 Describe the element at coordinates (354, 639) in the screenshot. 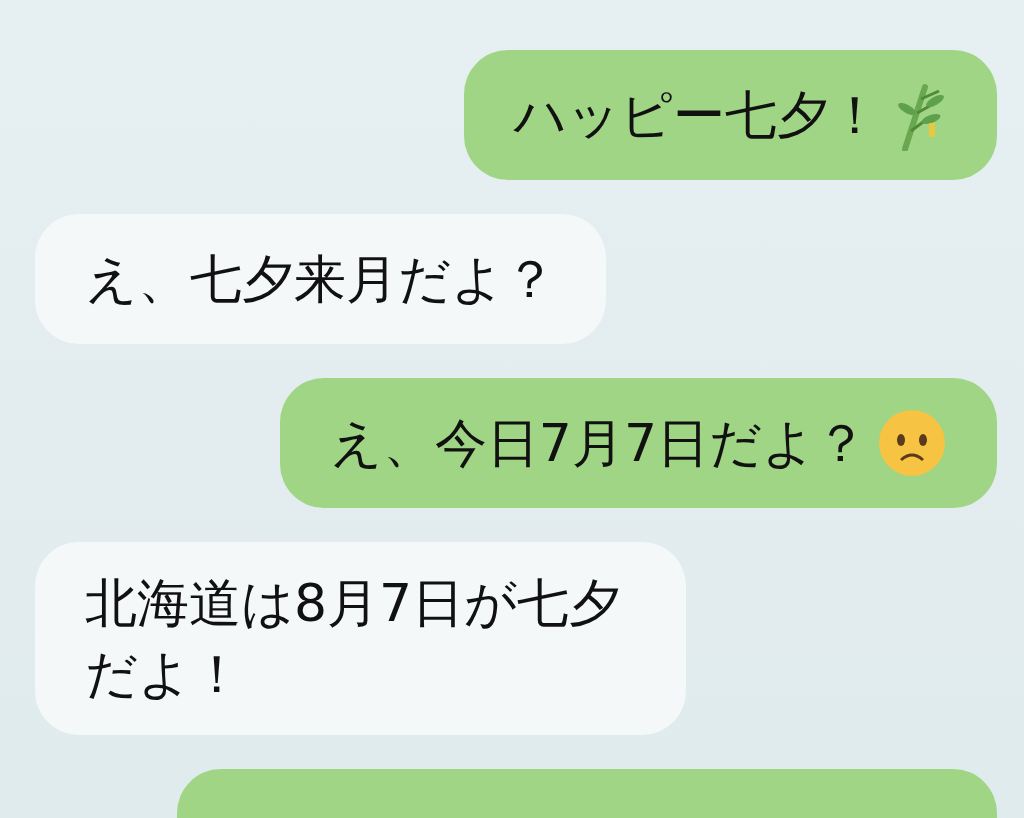

I see `message-text: 北海道は8月7日が七夕だよ！` at that location.